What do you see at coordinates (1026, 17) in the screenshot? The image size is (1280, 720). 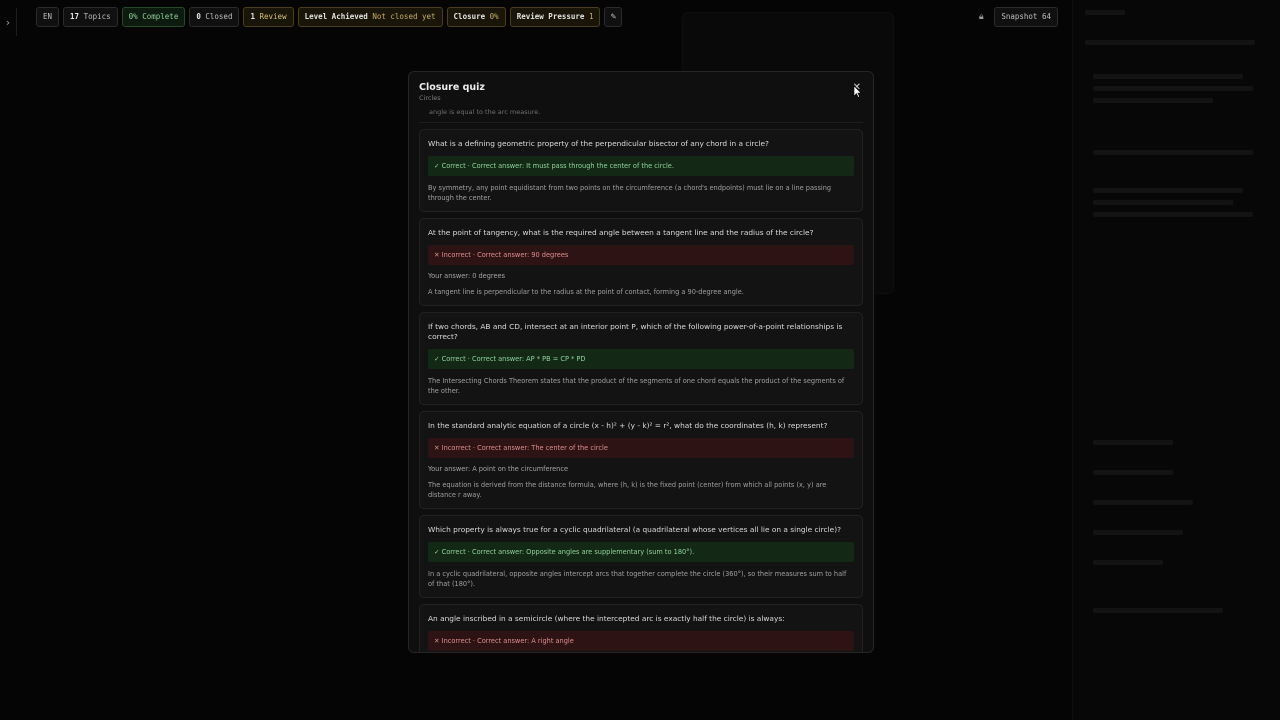 I see `snapshot-badge: Snapshot 64` at bounding box center [1026, 17].